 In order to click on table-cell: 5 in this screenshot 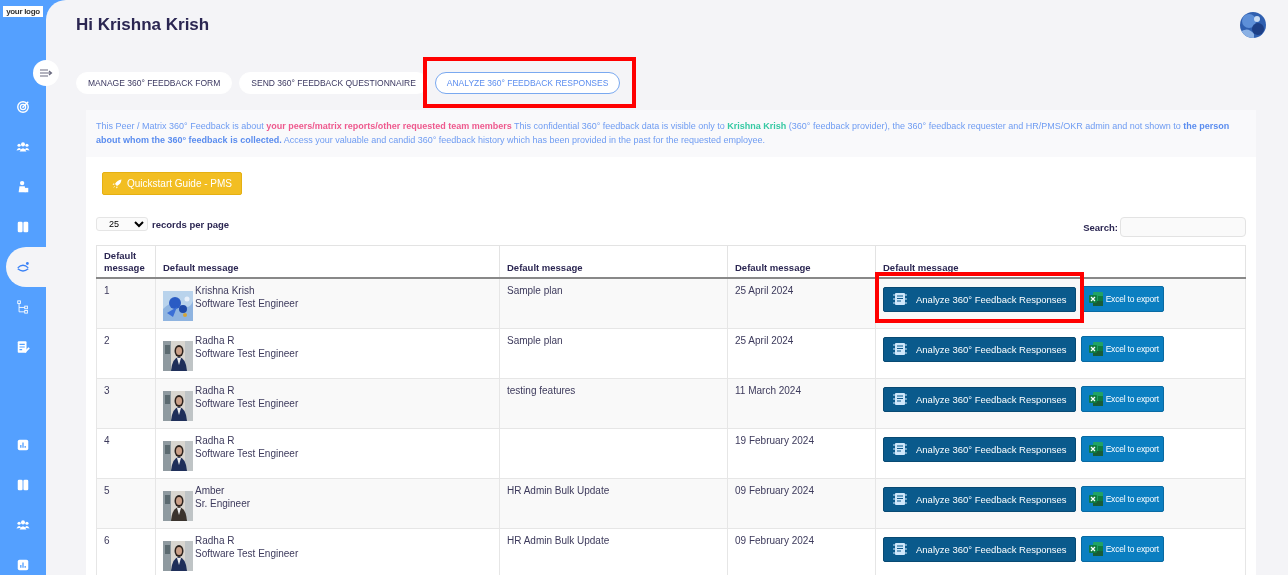, I will do `click(126, 503)`.